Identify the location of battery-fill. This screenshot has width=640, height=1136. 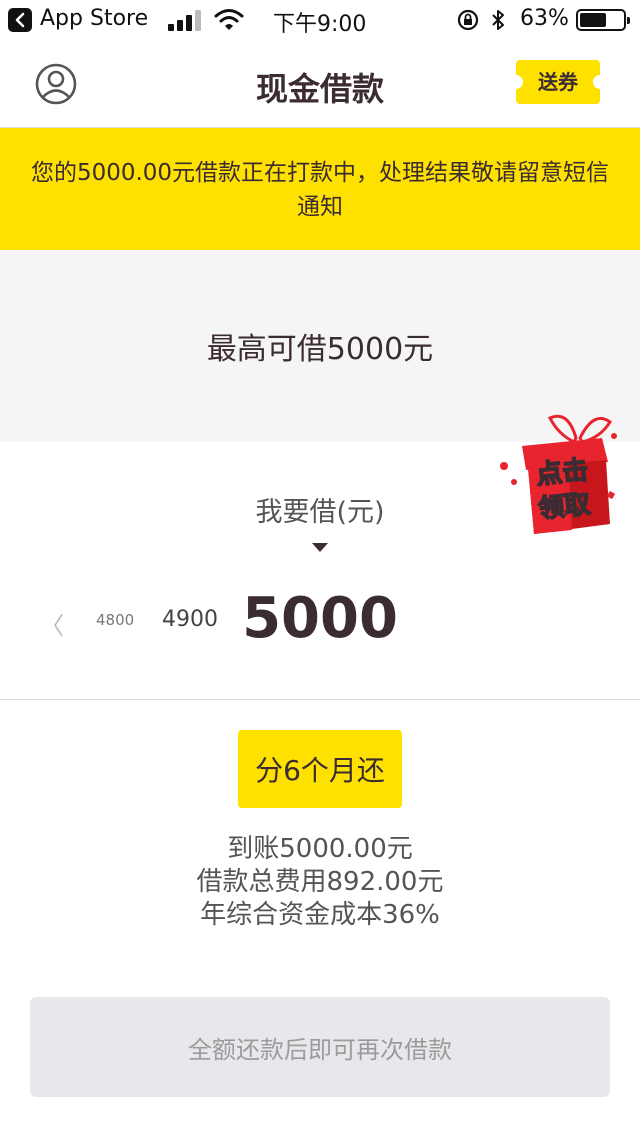
(593, 20).